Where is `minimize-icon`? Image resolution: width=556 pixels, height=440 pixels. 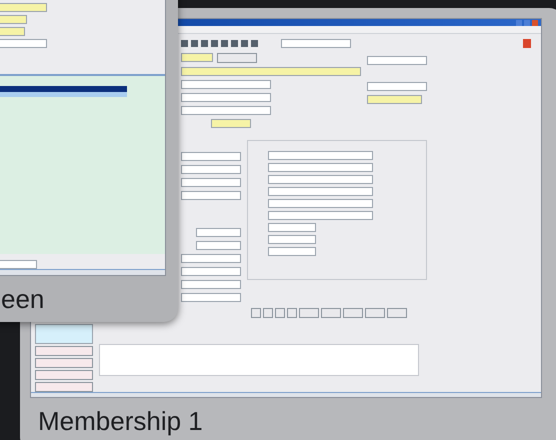 minimize-icon is located at coordinates (519, 23).